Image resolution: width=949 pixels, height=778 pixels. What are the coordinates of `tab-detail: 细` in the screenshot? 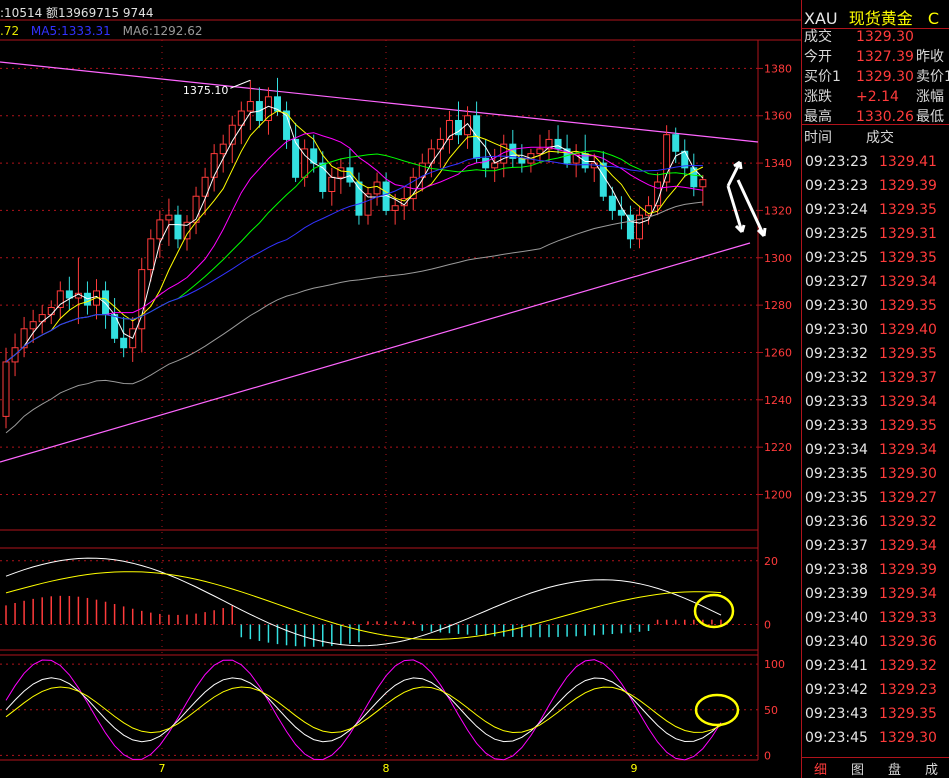 It's located at (820, 768).